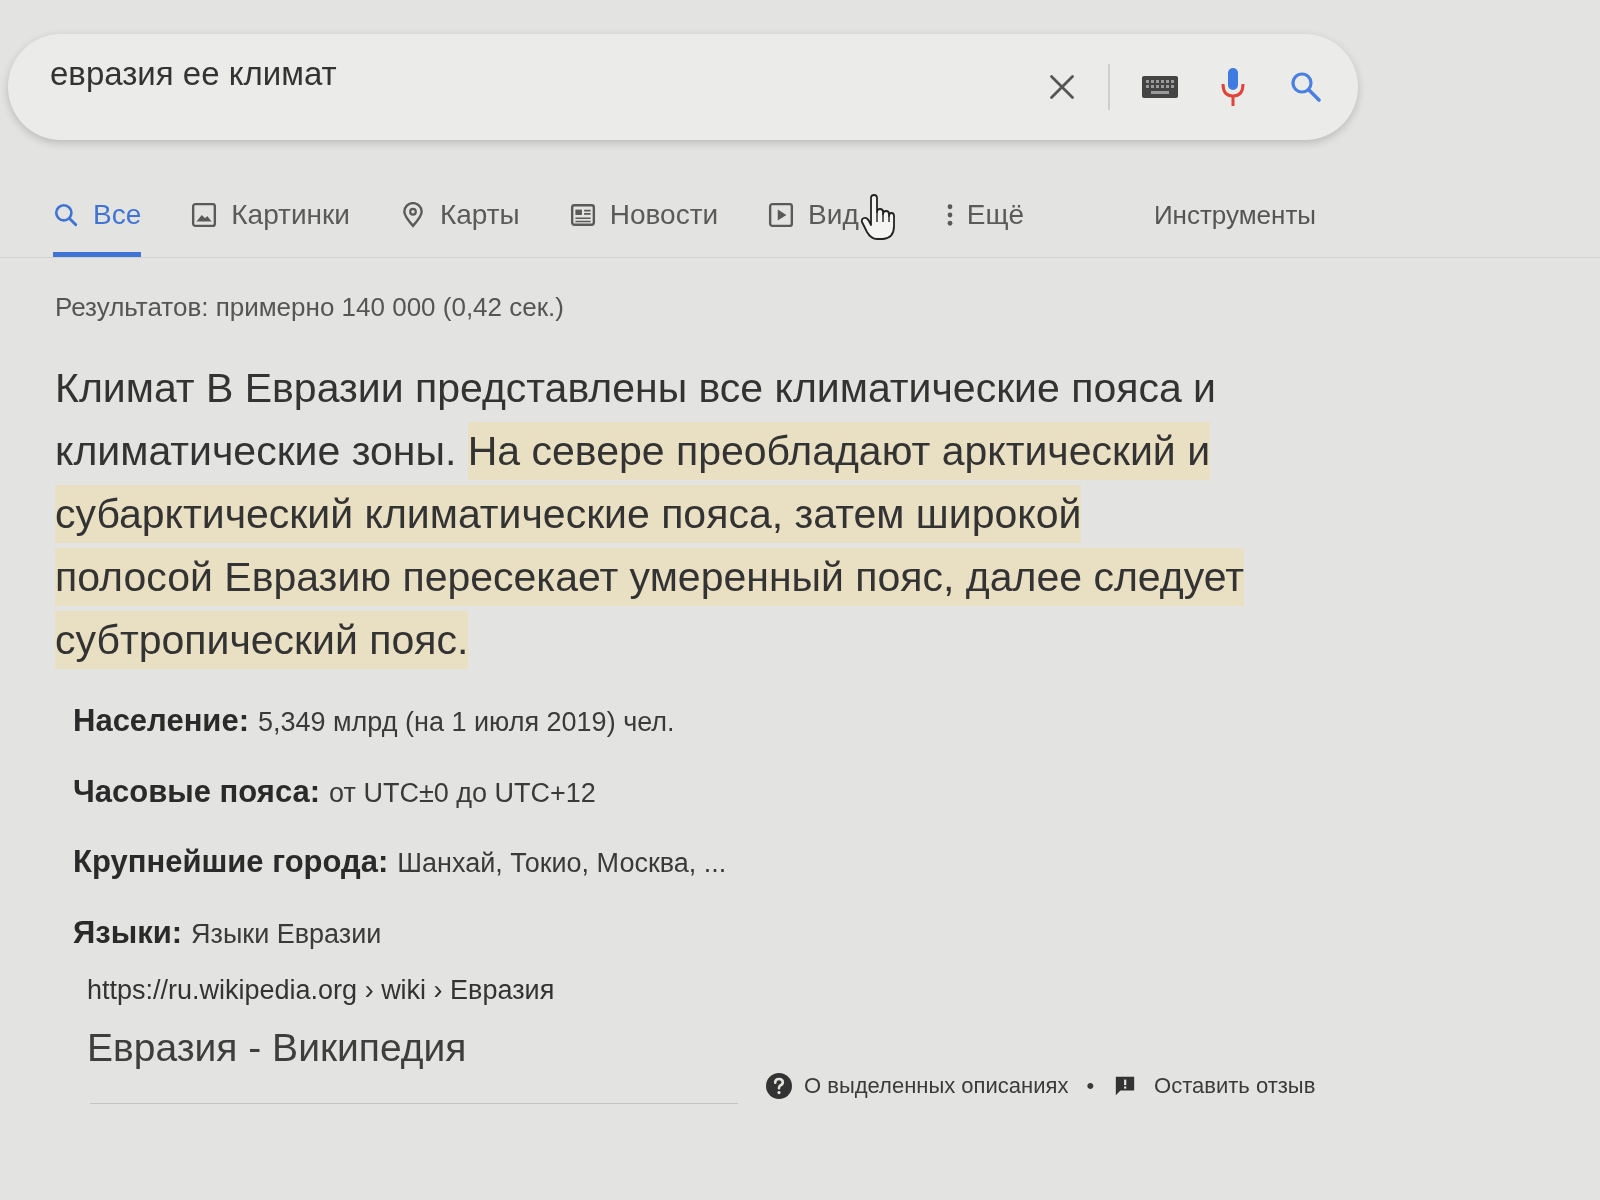  Describe the element at coordinates (128, 932) in the screenshot. I see `fact-label: Языки:` at that location.